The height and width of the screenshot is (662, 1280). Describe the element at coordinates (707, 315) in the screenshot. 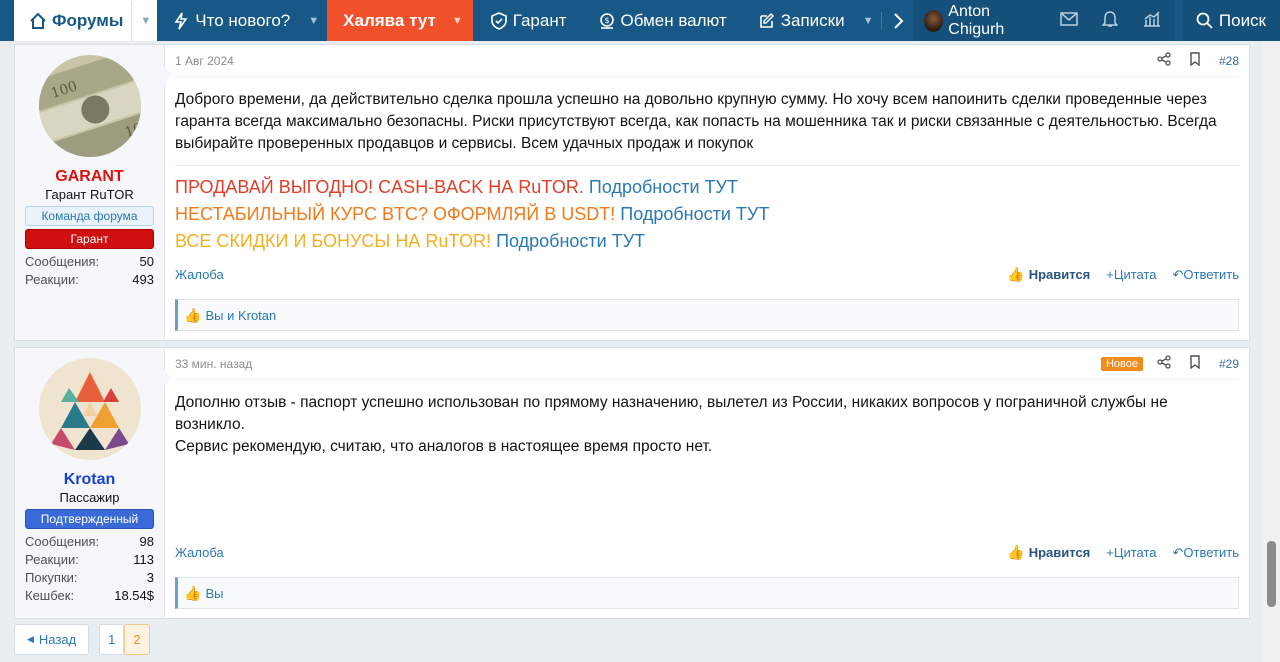

I see `reactions-bar: 👍 Вы и Krotan` at that location.